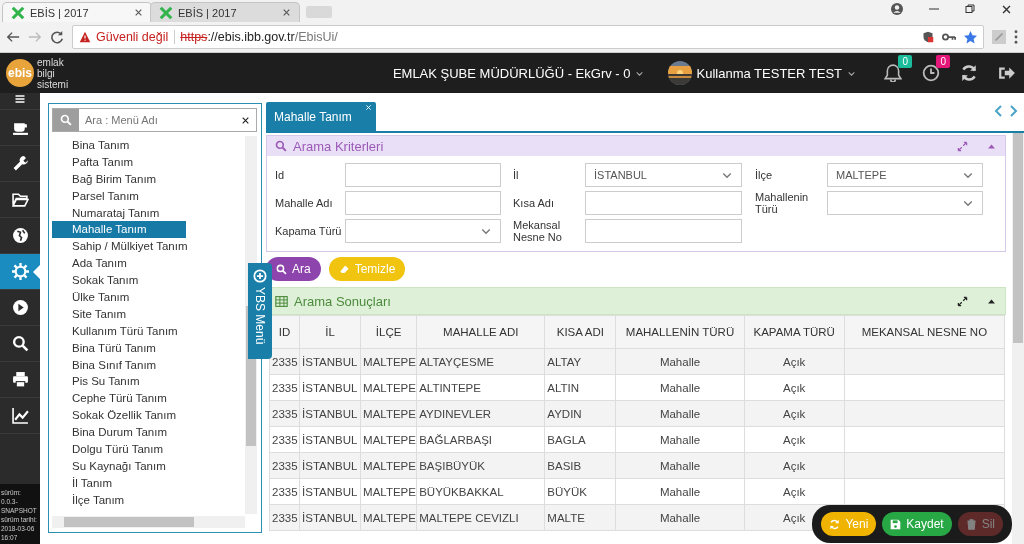  I want to click on side-menu-tab: YBS Menü, so click(260, 311).